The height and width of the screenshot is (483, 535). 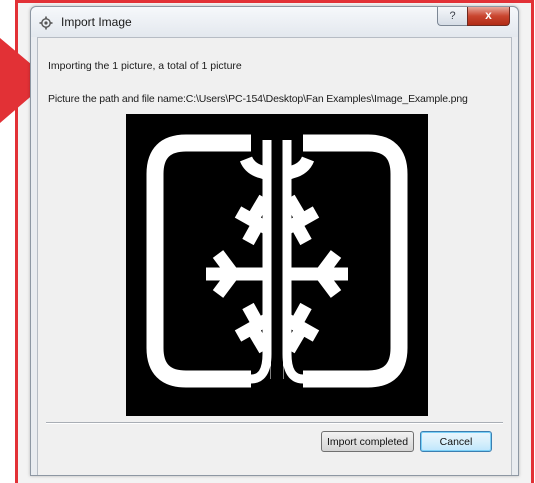 What do you see at coordinates (96, 22) in the screenshot?
I see `dialog-title: Import Image` at bounding box center [96, 22].